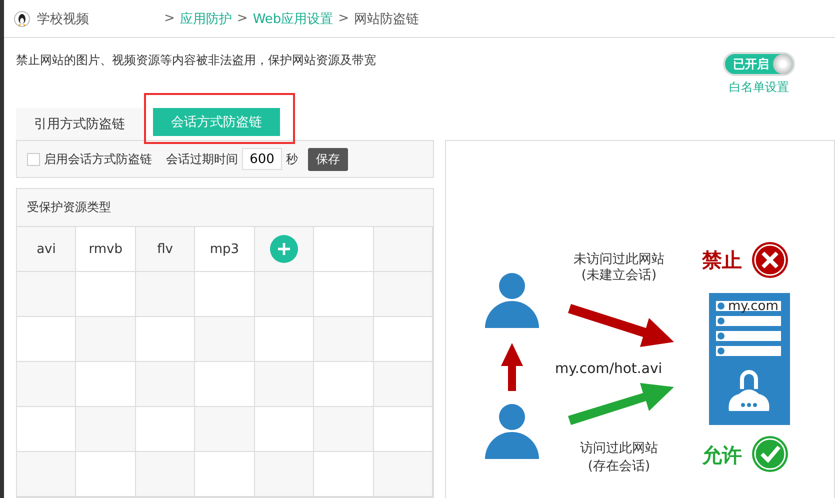 The image size is (835, 498). I want to click on denied-caption: 未访问过此网站, so click(619, 259).